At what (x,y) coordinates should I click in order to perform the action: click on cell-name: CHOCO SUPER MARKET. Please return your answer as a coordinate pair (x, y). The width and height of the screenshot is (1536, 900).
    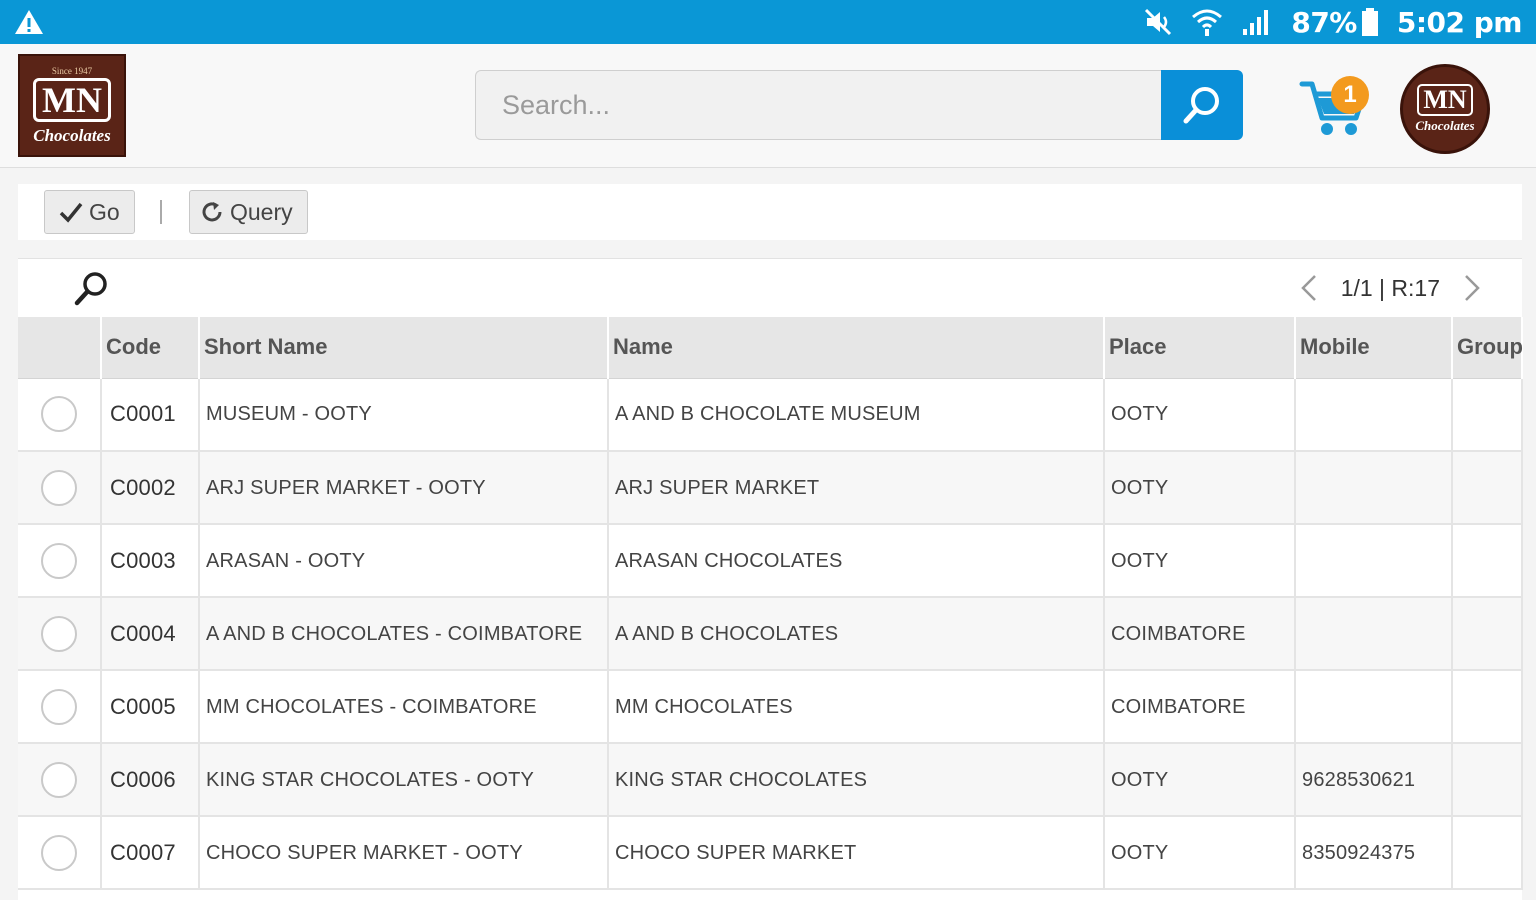
    Looking at the image, I should click on (856, 853).